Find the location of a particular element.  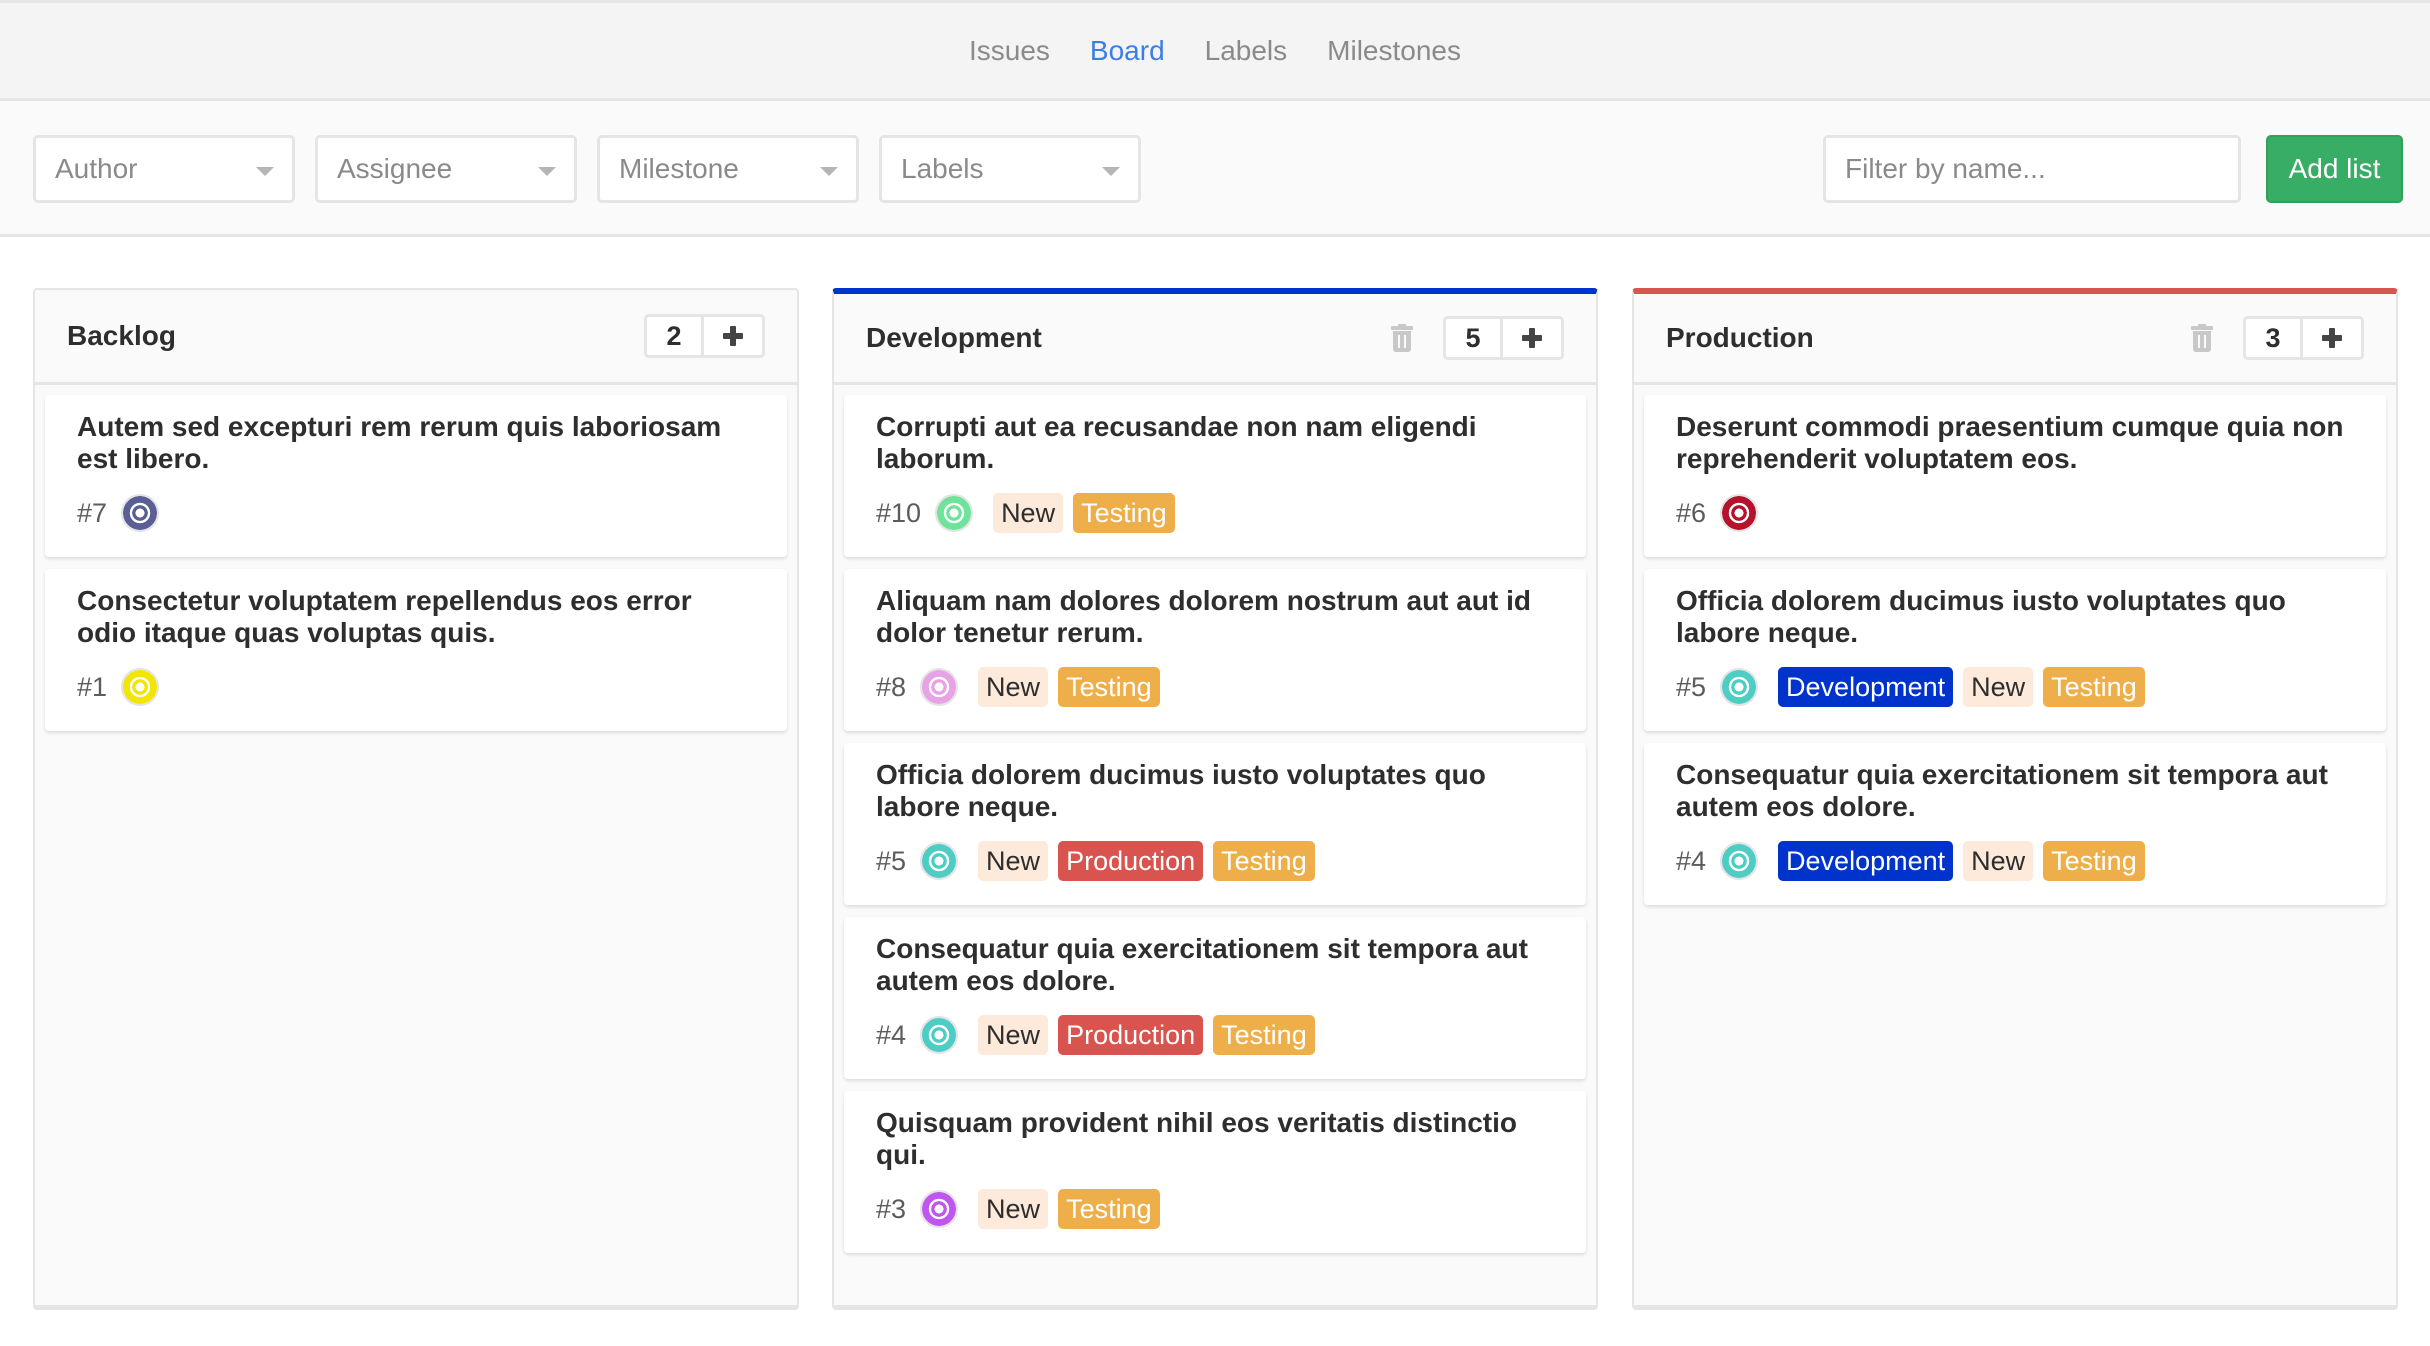

list-header: Development 5 is located at coordinates (1215, 339).